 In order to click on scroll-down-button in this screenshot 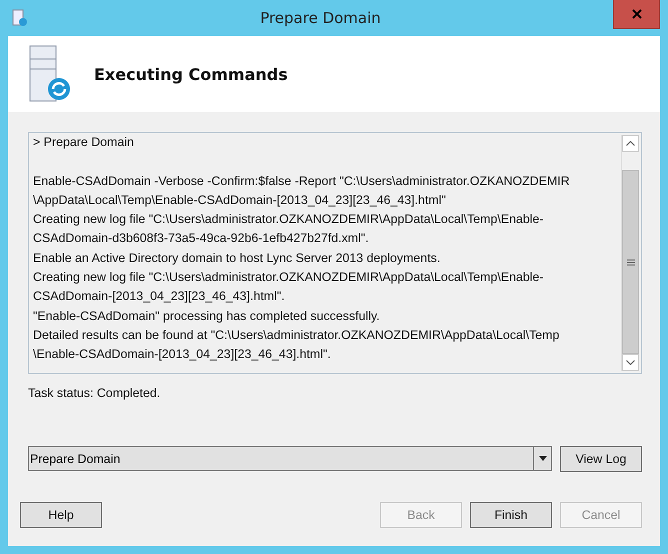, I will do `click(630, 362)`.